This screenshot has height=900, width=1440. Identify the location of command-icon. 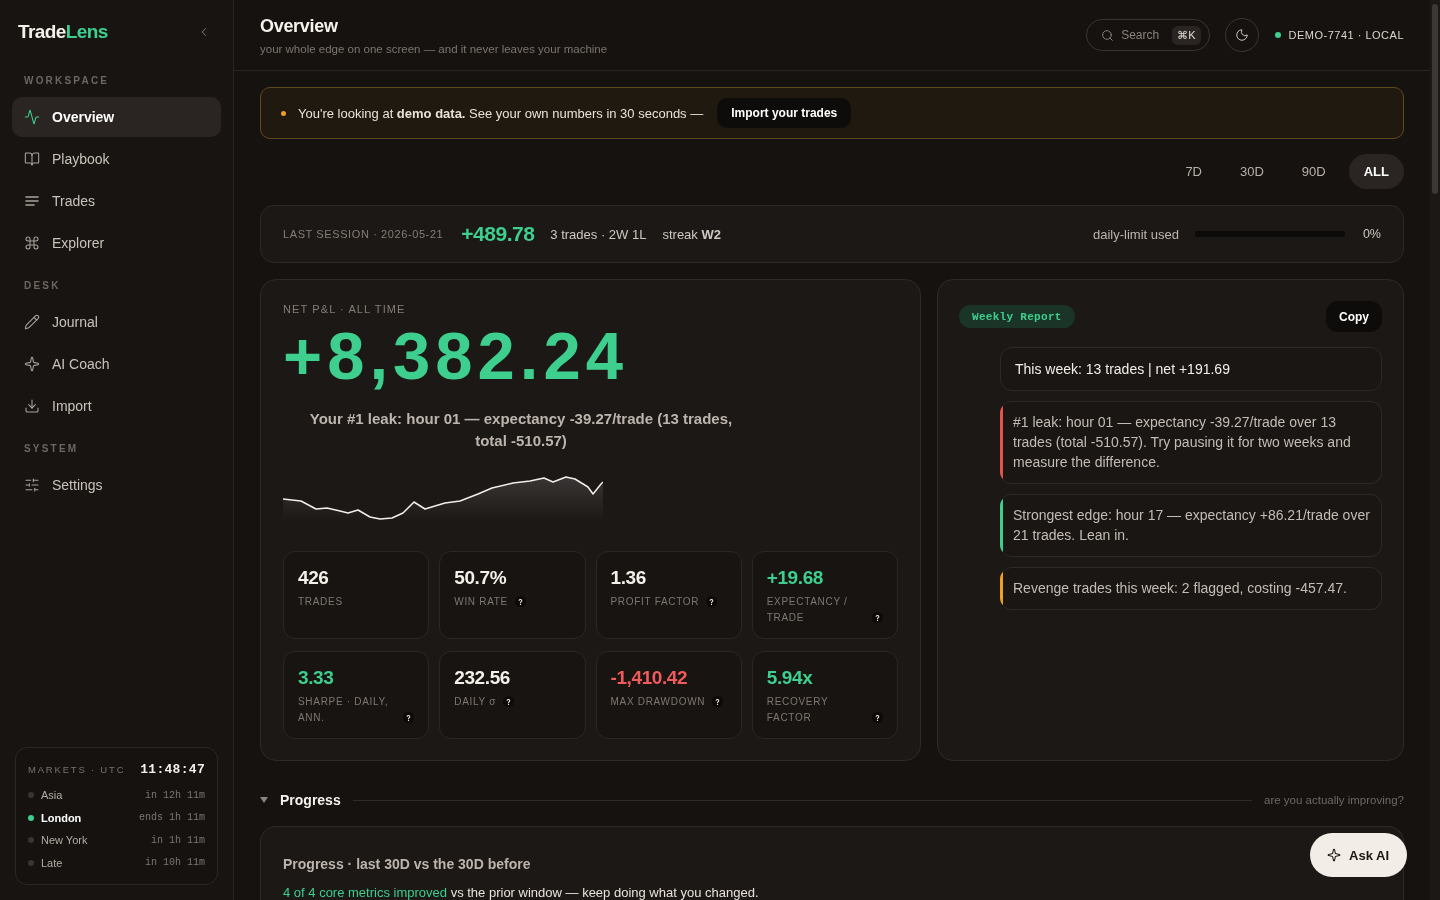
(32, 243).